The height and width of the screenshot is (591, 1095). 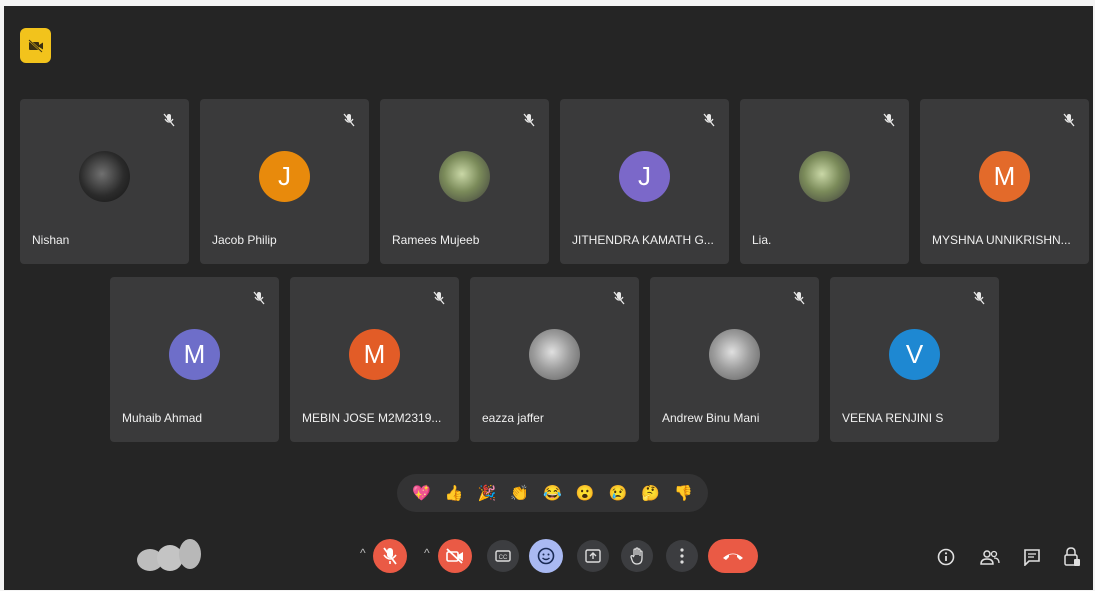 I want to click on present-screen-button, so click(x=593, y=556).